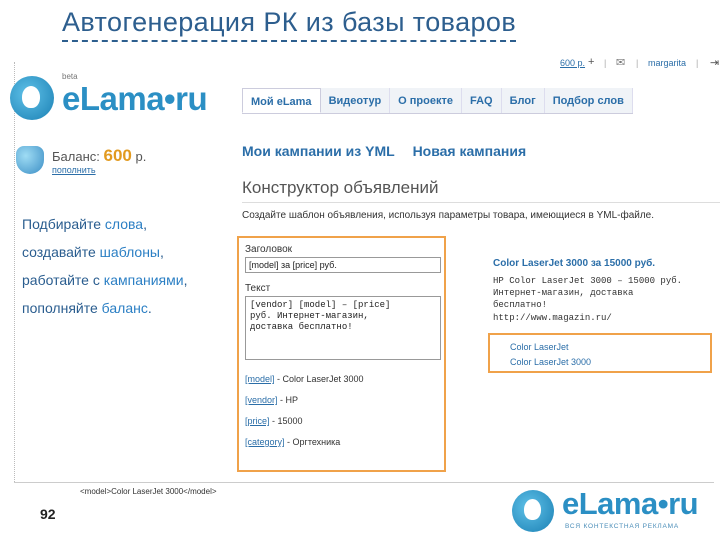  I want to click on title-field-label: Заголовок, so click(269, 249).